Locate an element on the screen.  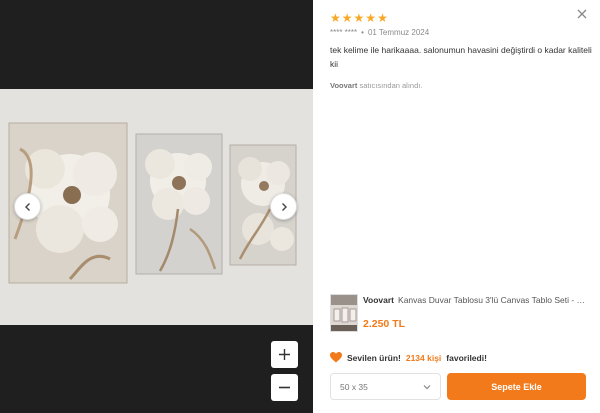
size-select: 50 x 35 is located at coordinates (385, 386).